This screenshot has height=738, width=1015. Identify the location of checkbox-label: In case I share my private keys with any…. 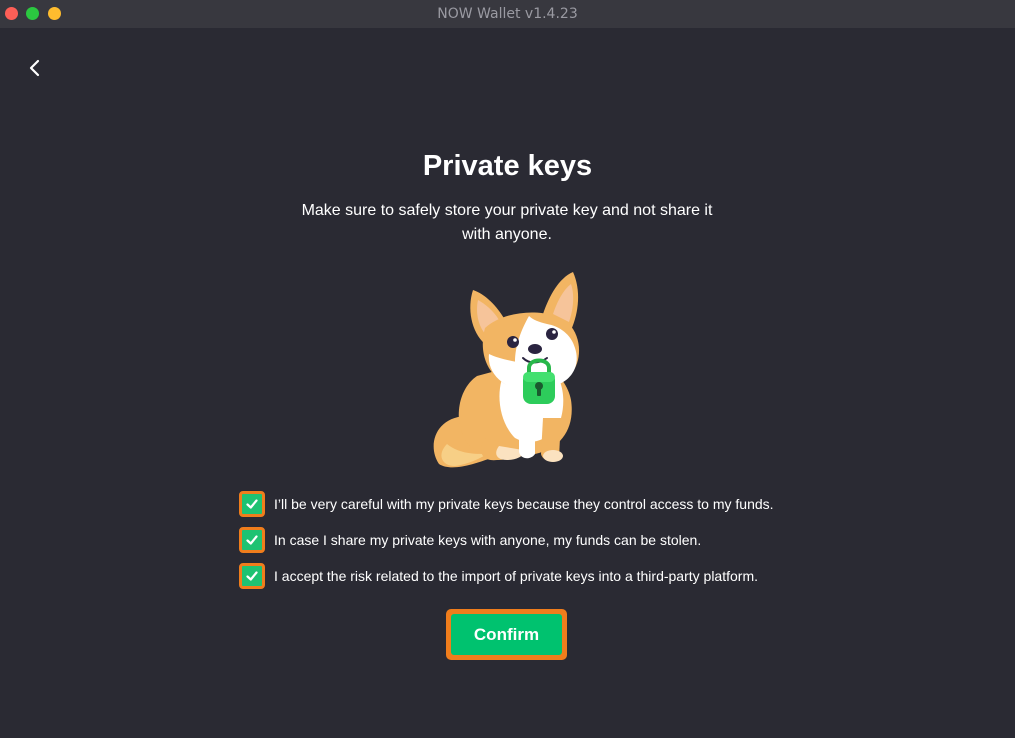
(488, 540).